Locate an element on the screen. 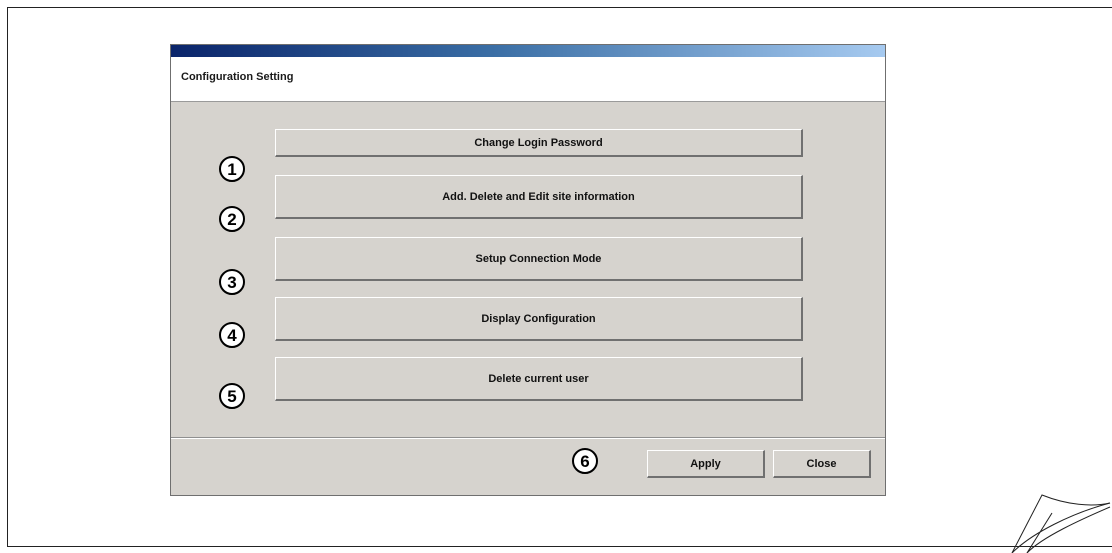  callout-3-badge: 3 is located at coordinates (232, 282).